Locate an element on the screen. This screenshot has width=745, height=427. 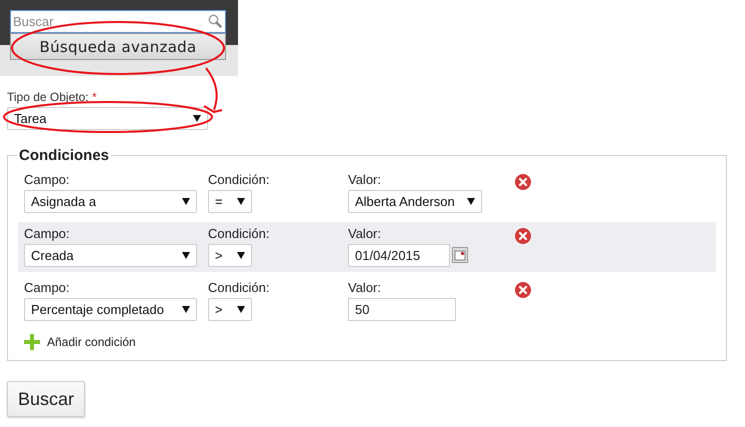
field-select: Asignada a is located at coordinates (110, 201).